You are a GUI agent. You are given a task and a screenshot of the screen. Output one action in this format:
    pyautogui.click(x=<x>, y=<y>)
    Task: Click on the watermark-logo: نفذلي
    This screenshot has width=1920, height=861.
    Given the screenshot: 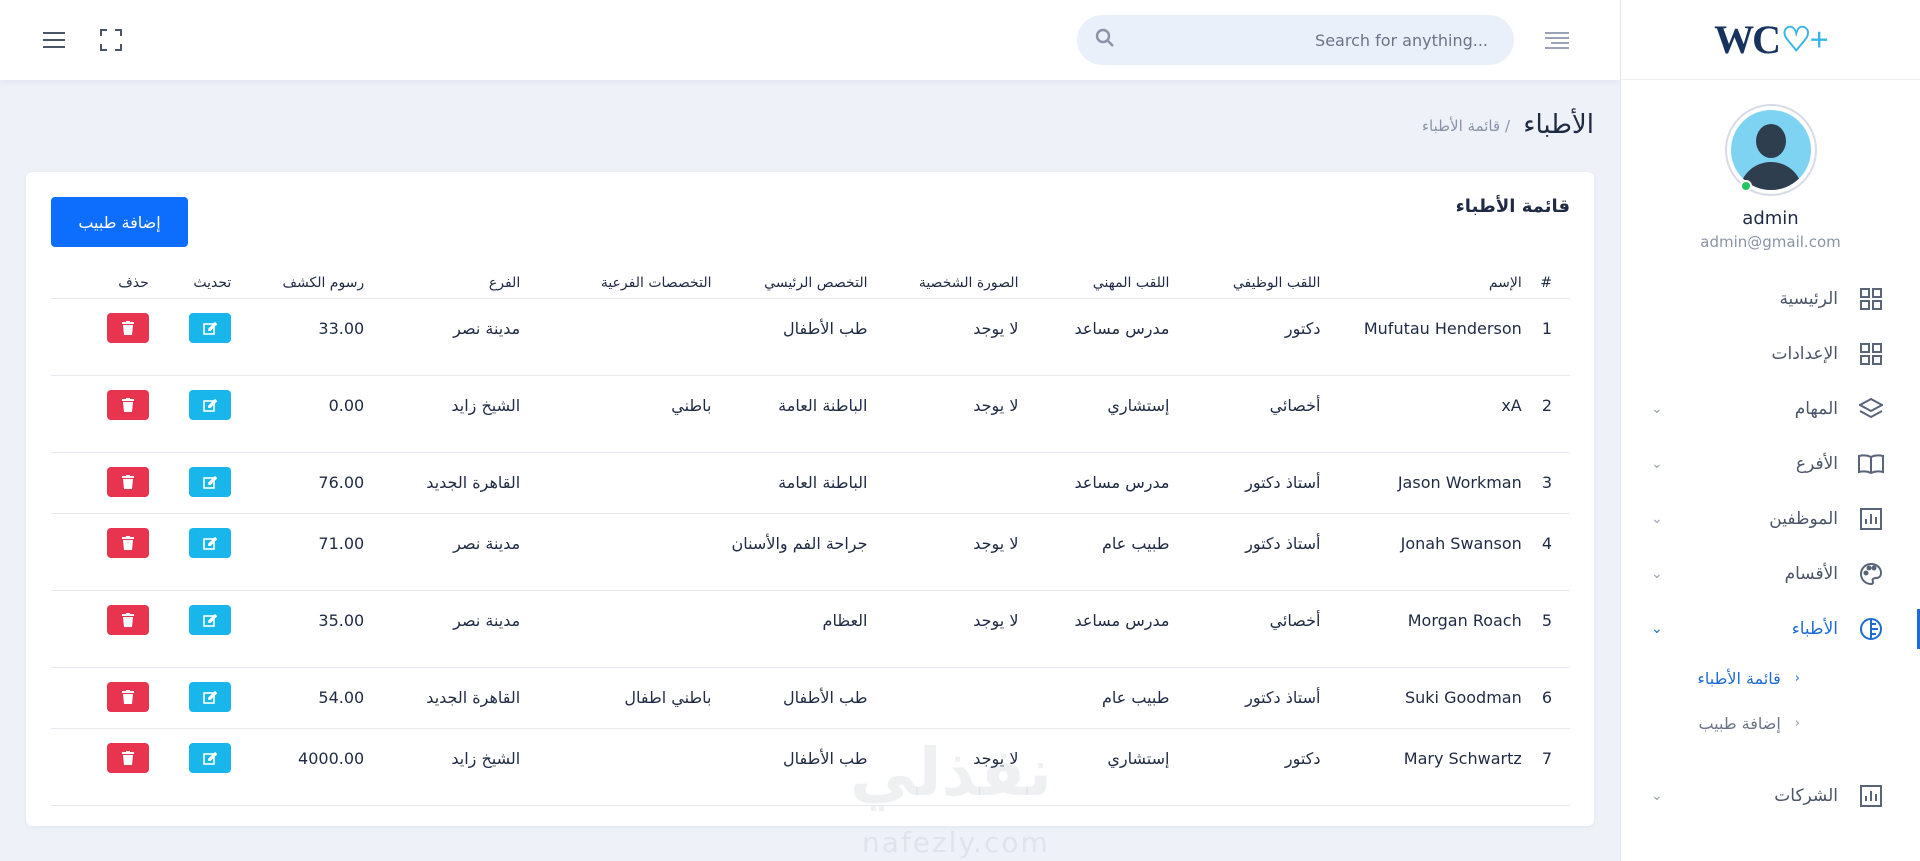 What is the action you would take?
    pyautogui.click(x=951, y=772)
    